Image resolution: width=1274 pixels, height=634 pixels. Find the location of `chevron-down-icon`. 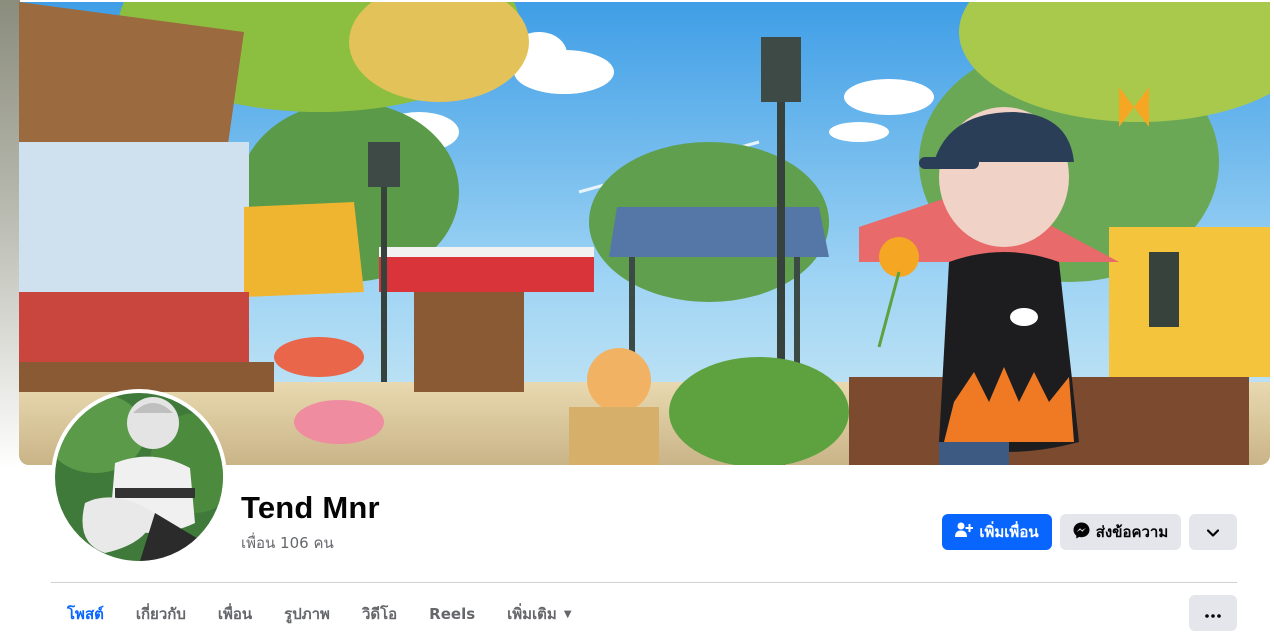

chevron-down-icon is located at coordinates (1213, 532).